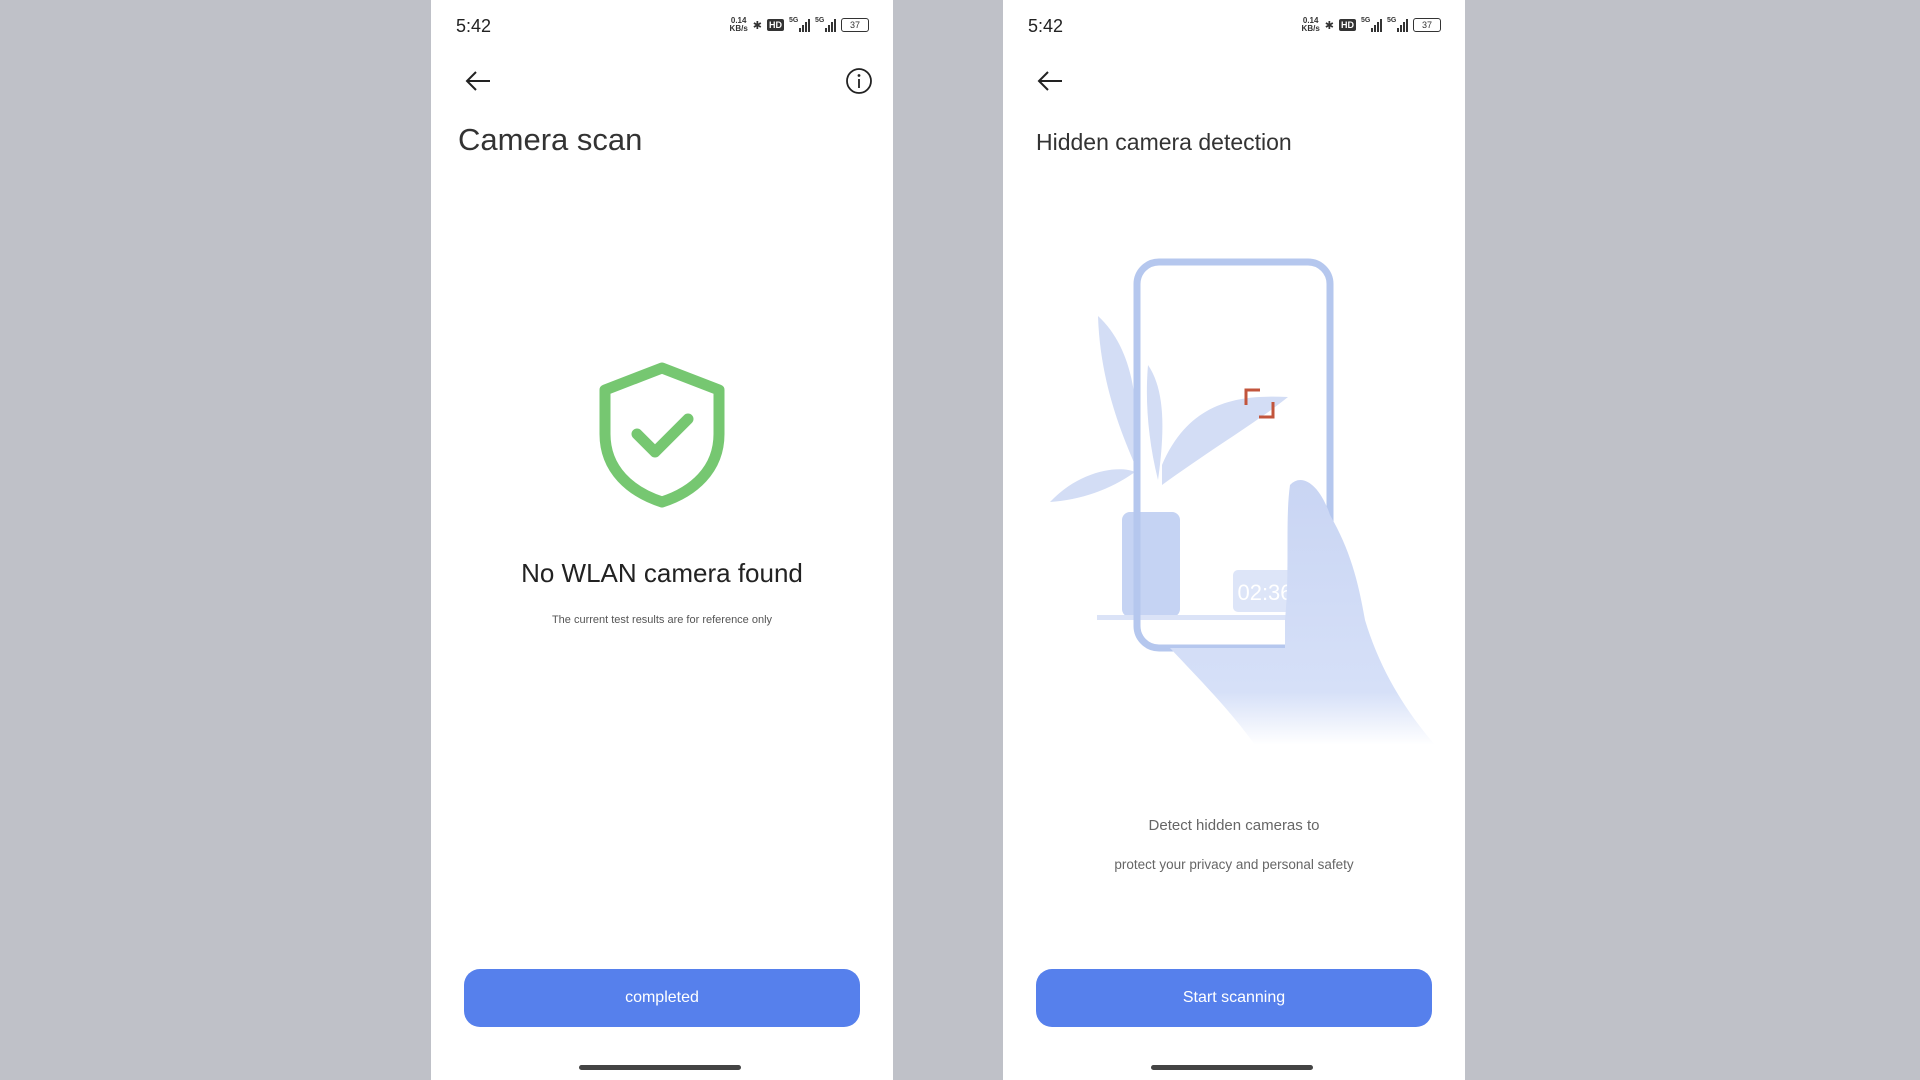 Image resolution: width=1920 pixels, height=1080 pixels. Describe the element at coordinates (1264, 592) in the screenshot. I see `timer-text: 02:36` at that location.